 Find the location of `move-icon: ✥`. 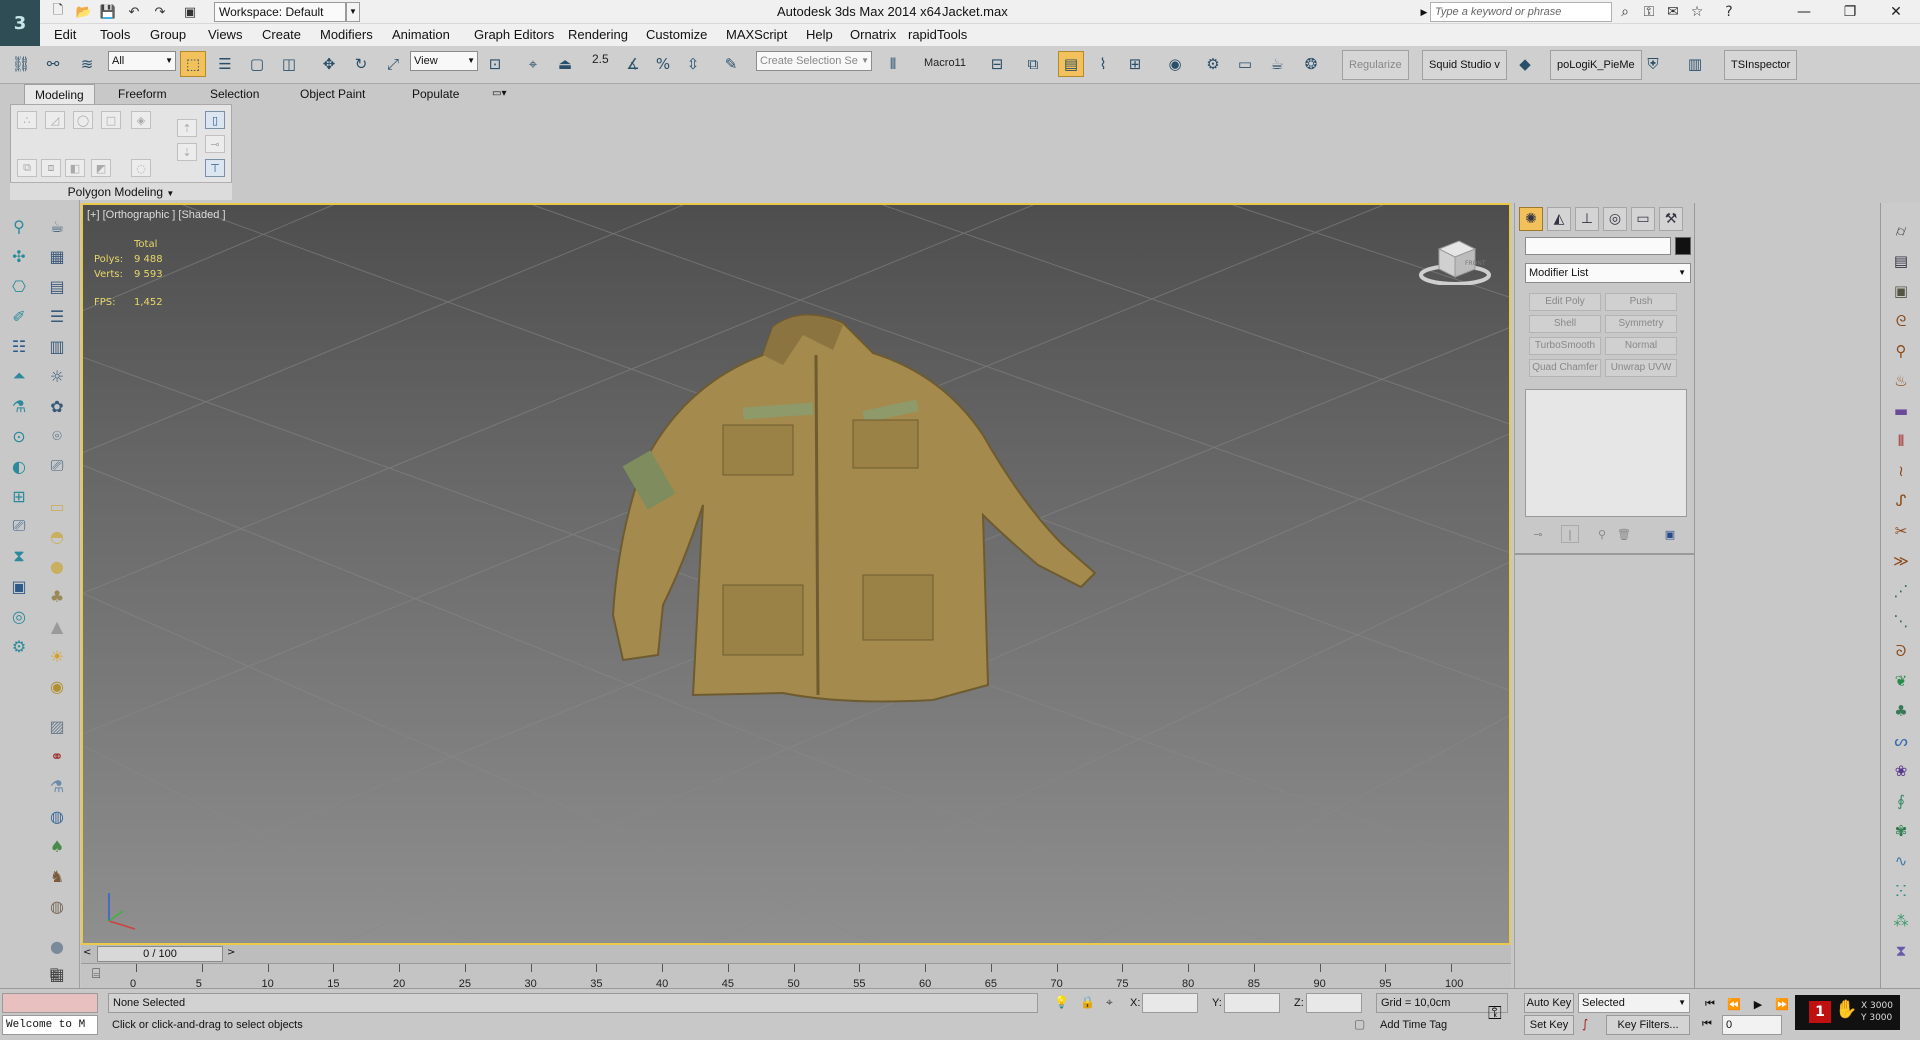

move-icon: ✥ is located at coordinates (329, 64).